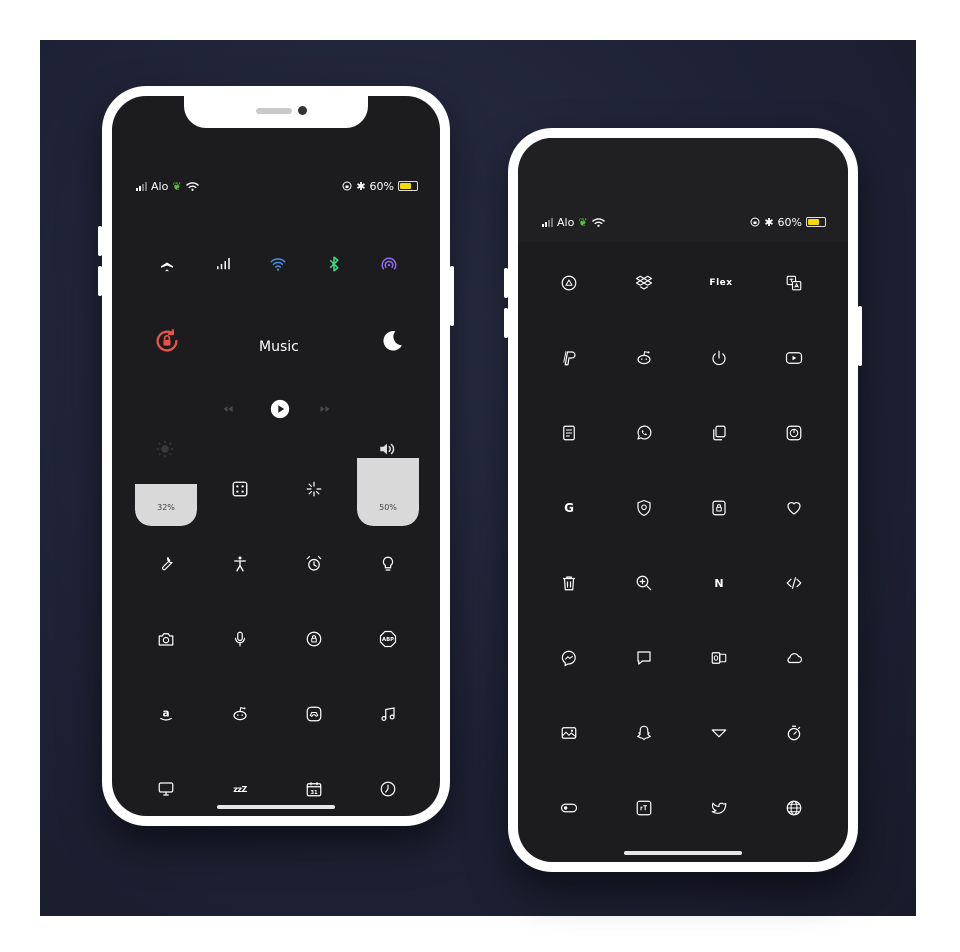 This screenshot has height=952, width=960. What do you see at coordinates (388, 564) in the screenshot?
I see `lightbulb-icon` at bounding box center [388, 564].